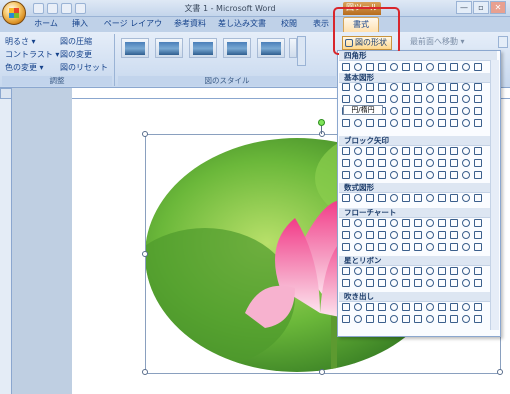 The width and height of the screenshot is (510, 394). What do you see at coordinates (52, 8) in the screenshot?
I see `undo-icon` at bounding box center [52, 8].